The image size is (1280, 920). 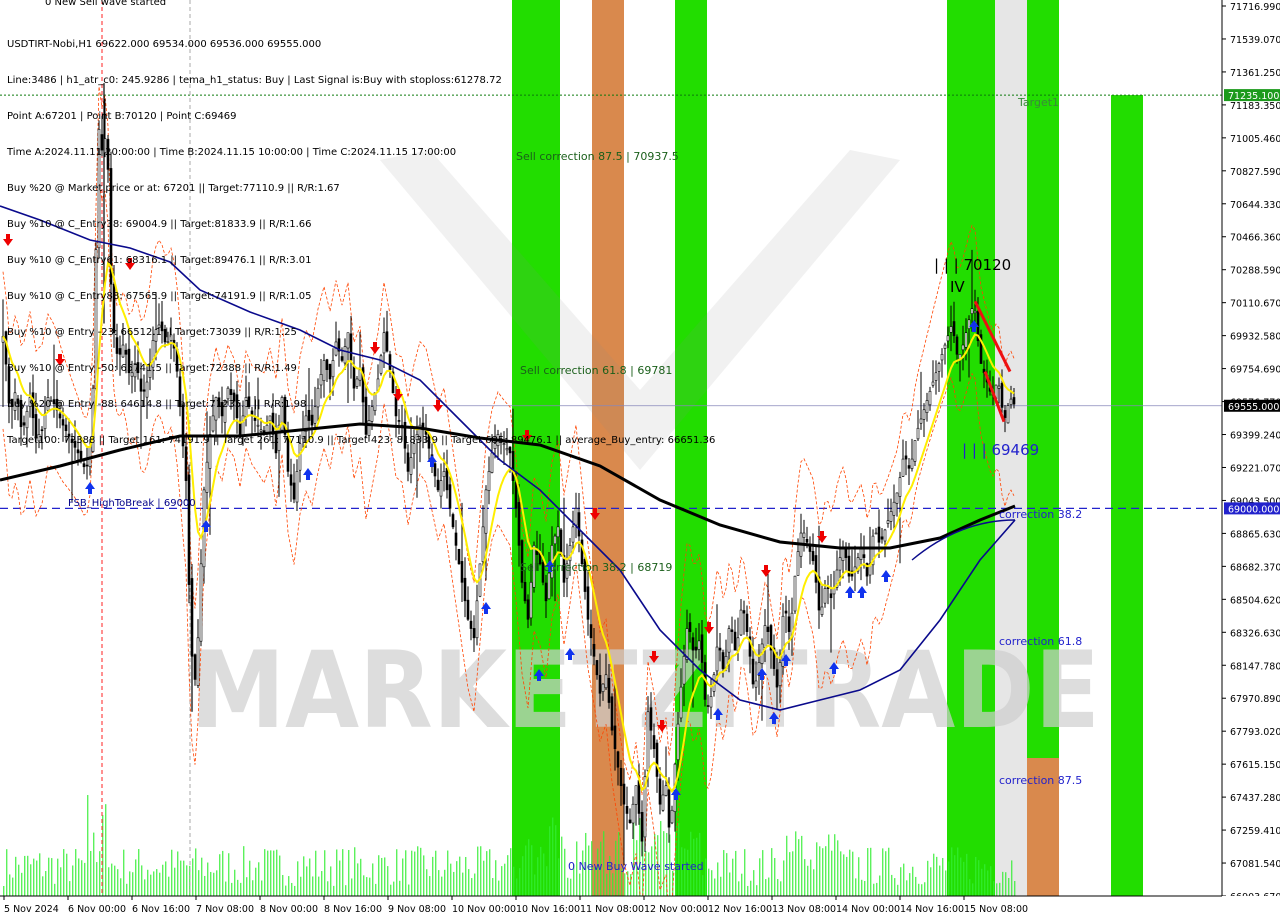 What do you see at coordinates (161, 909) in the screenshot?
I see `time-tick-label: 6 Nov 16:00` at bounding box center [161, 909].